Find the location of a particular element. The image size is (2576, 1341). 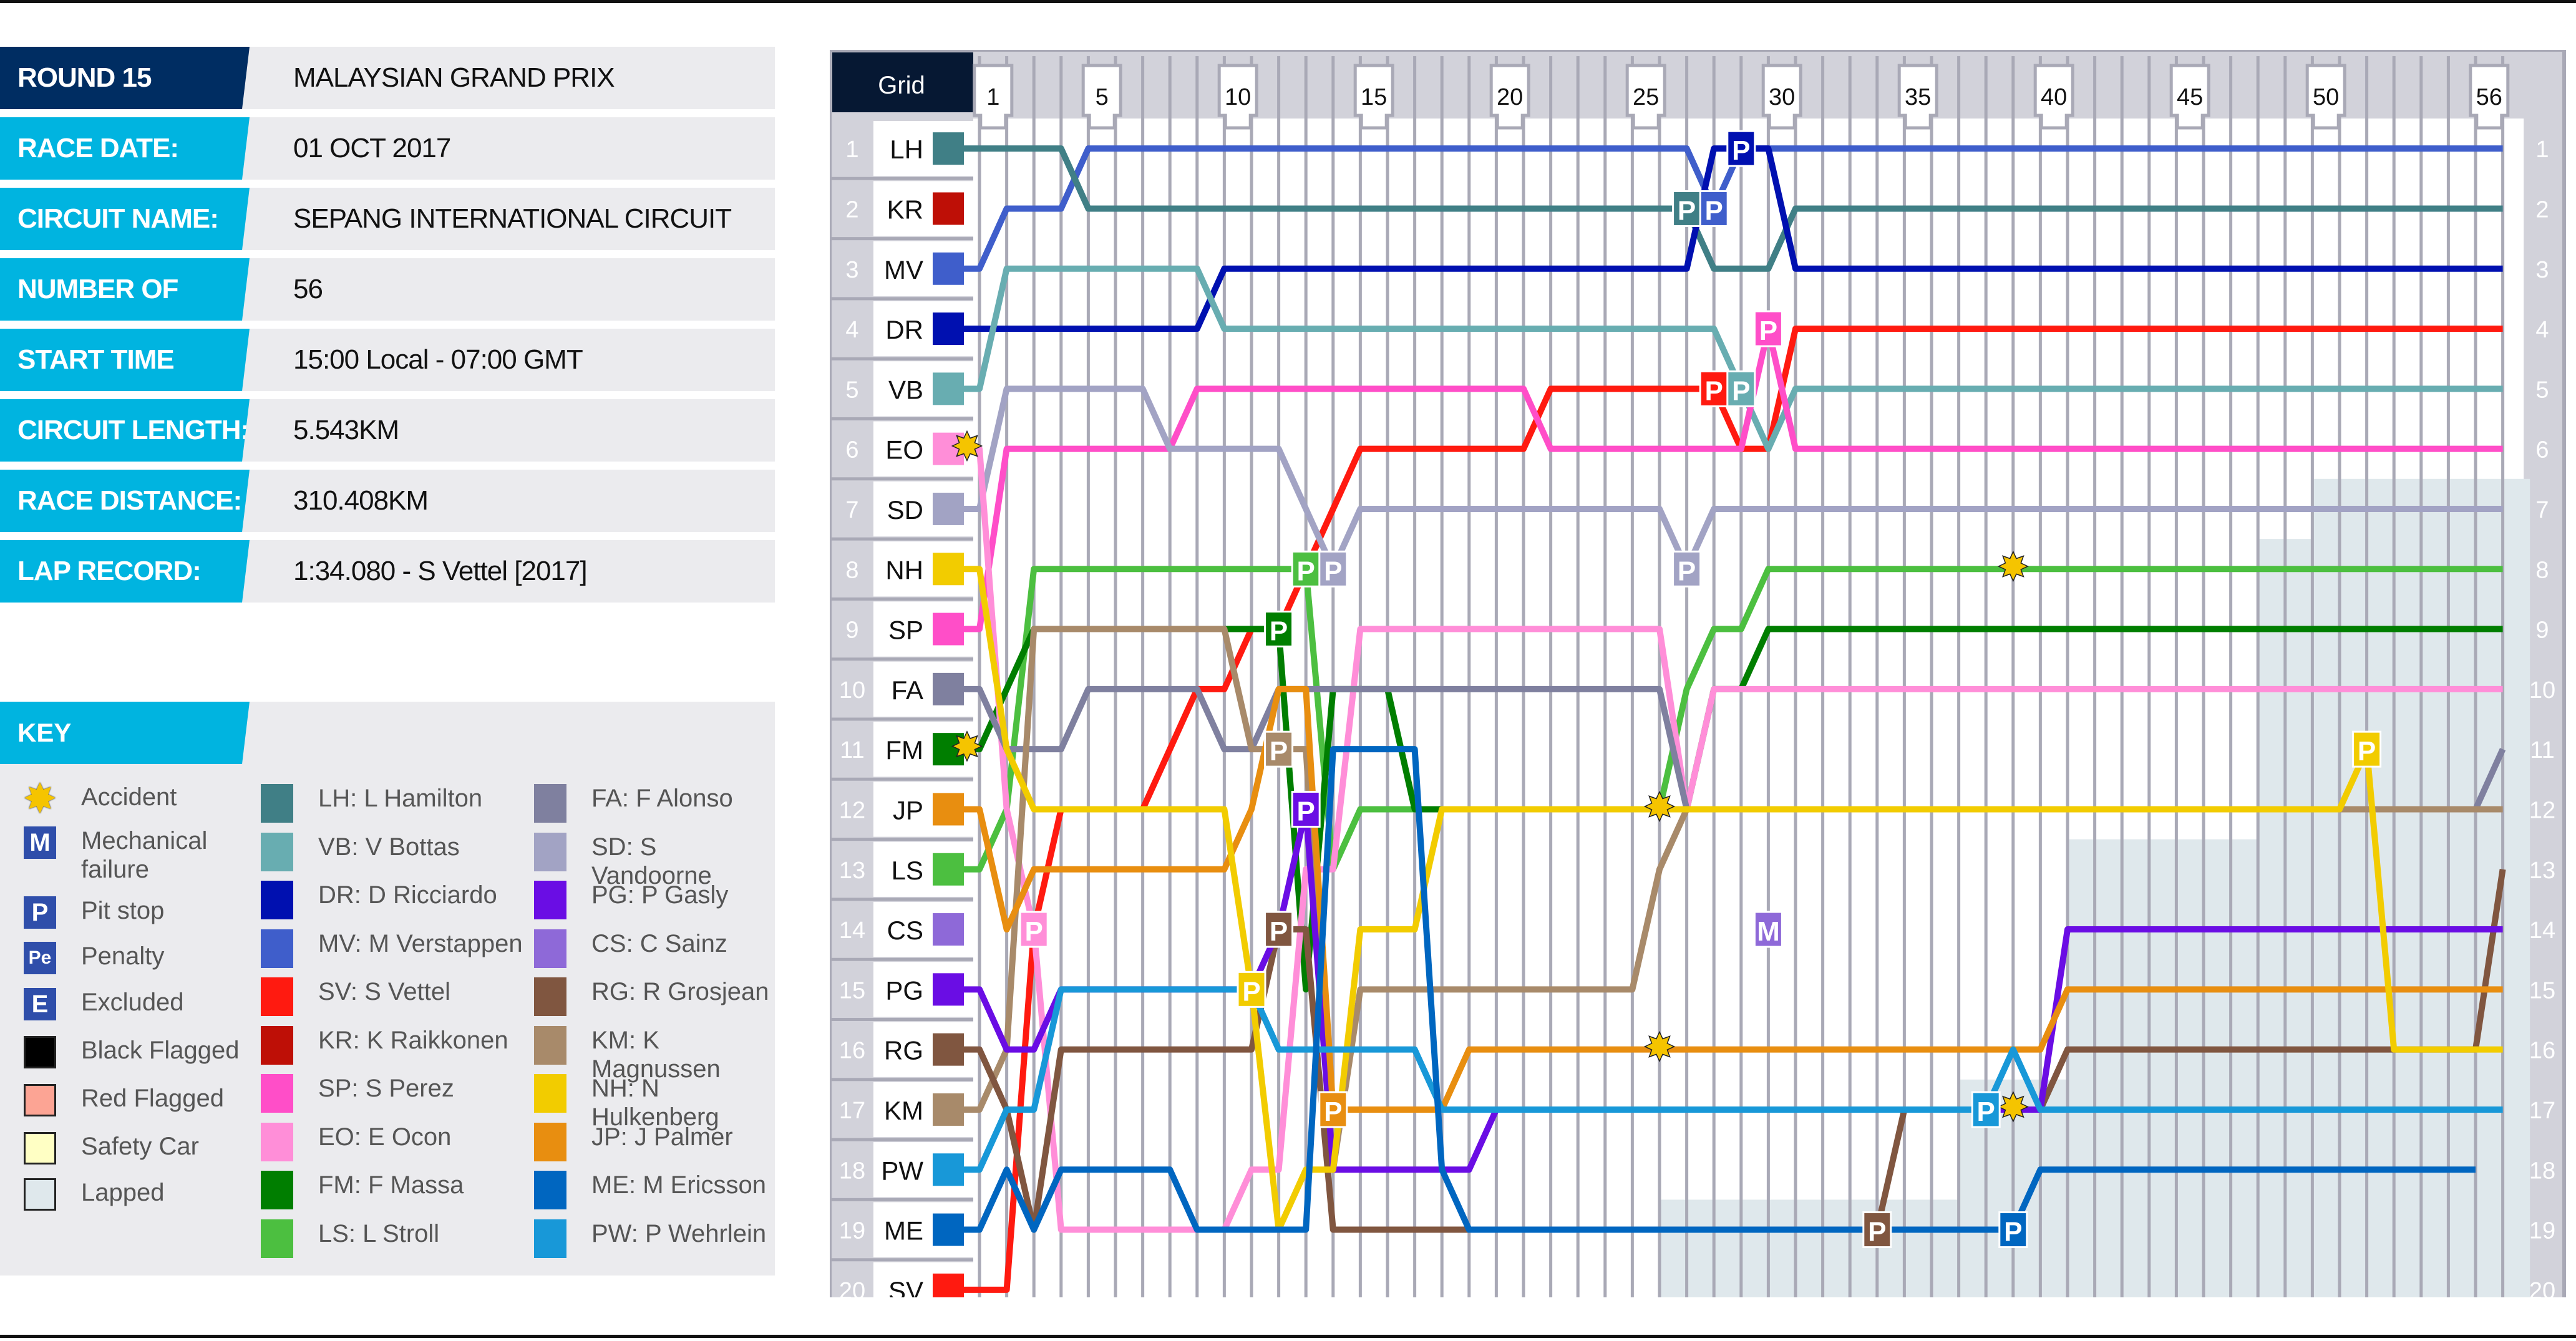

info-value: SEPANG INTERNATIONAL CIRCUIT is located at coordinates (512, 218).